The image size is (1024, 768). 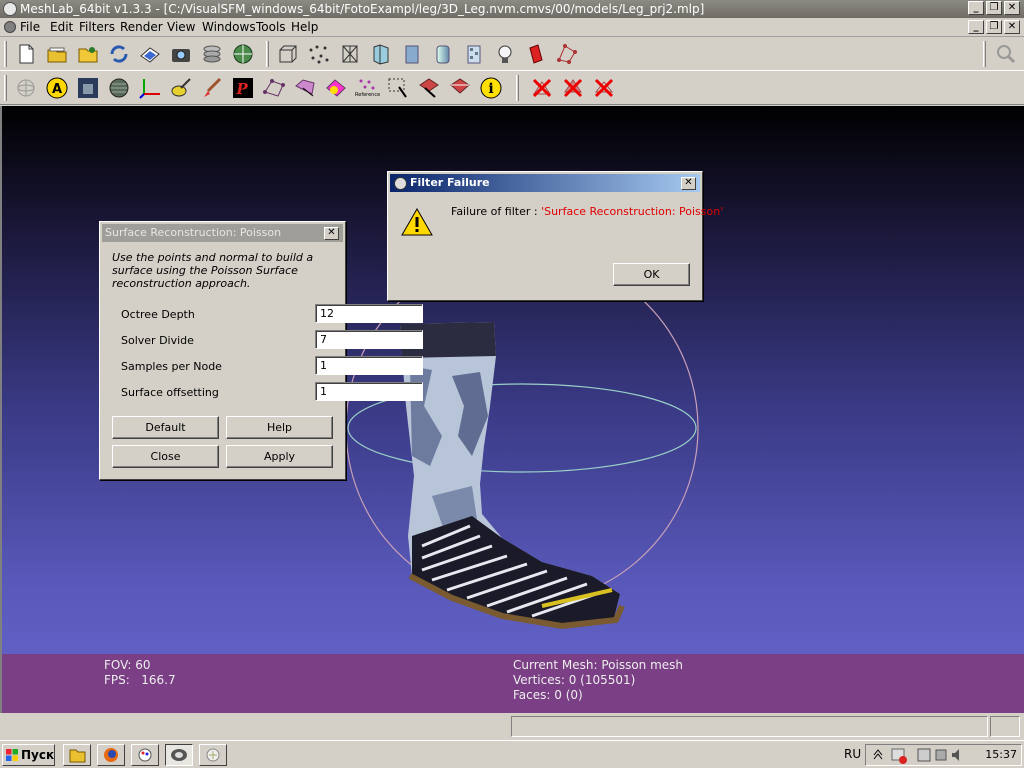 I want to click on windows-flag-icon, so click(x=12, y=755).